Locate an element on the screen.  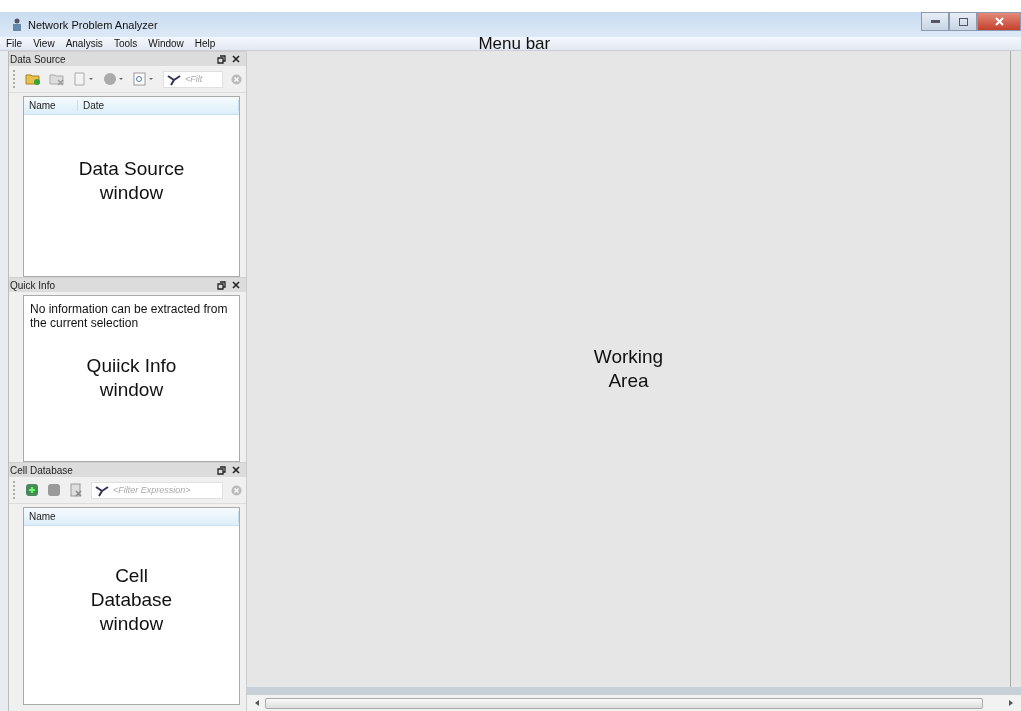
maximize-icon is located at coordinates (963, 21).